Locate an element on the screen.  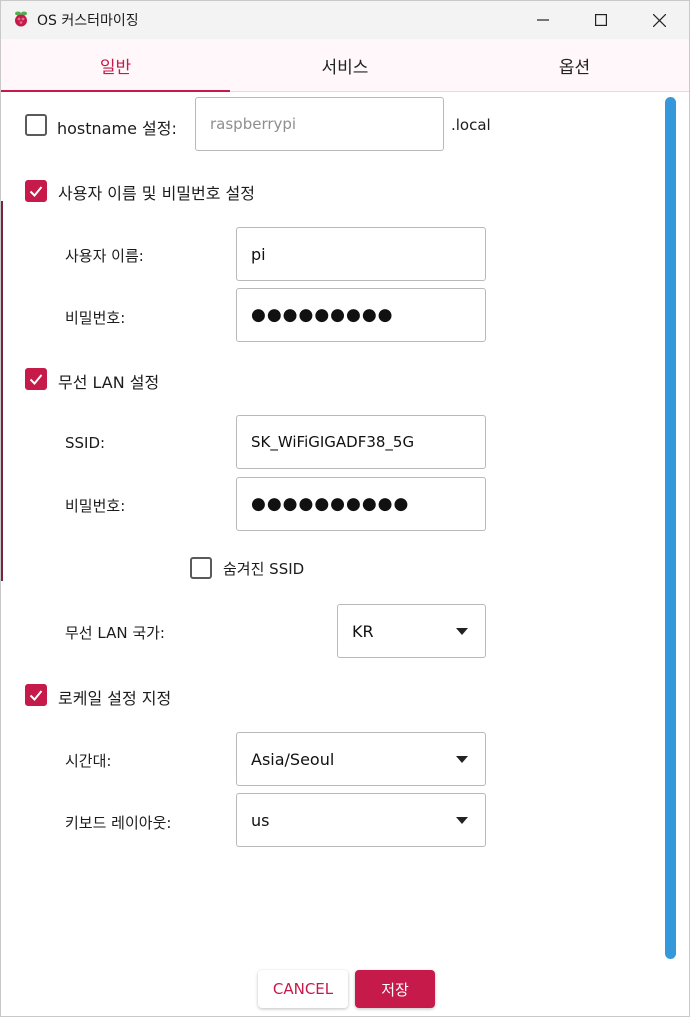
keyboard-select: us is located at coordinates (361, 820).